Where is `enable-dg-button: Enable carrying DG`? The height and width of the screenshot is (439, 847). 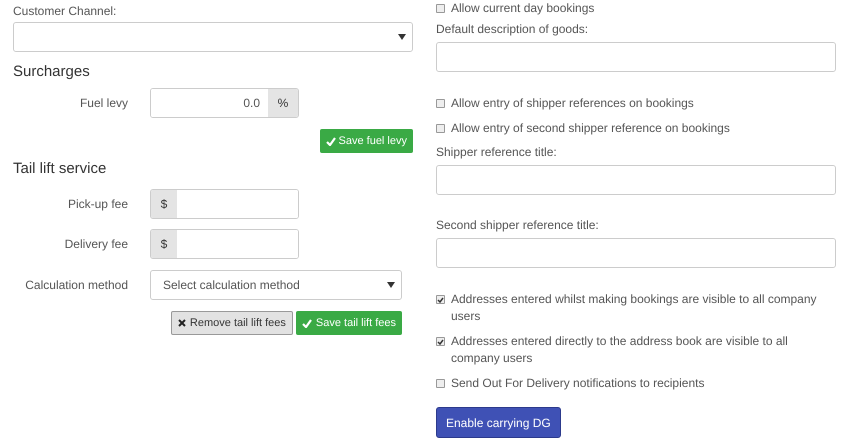
enable-dg-button: Enable carrying DG is located at coordinates (498, 422).